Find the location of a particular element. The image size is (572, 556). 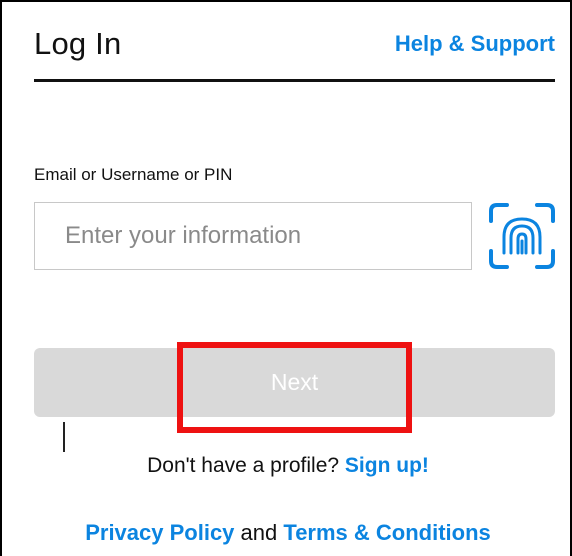

page-title: Log In is located at coordinates (78, 43).